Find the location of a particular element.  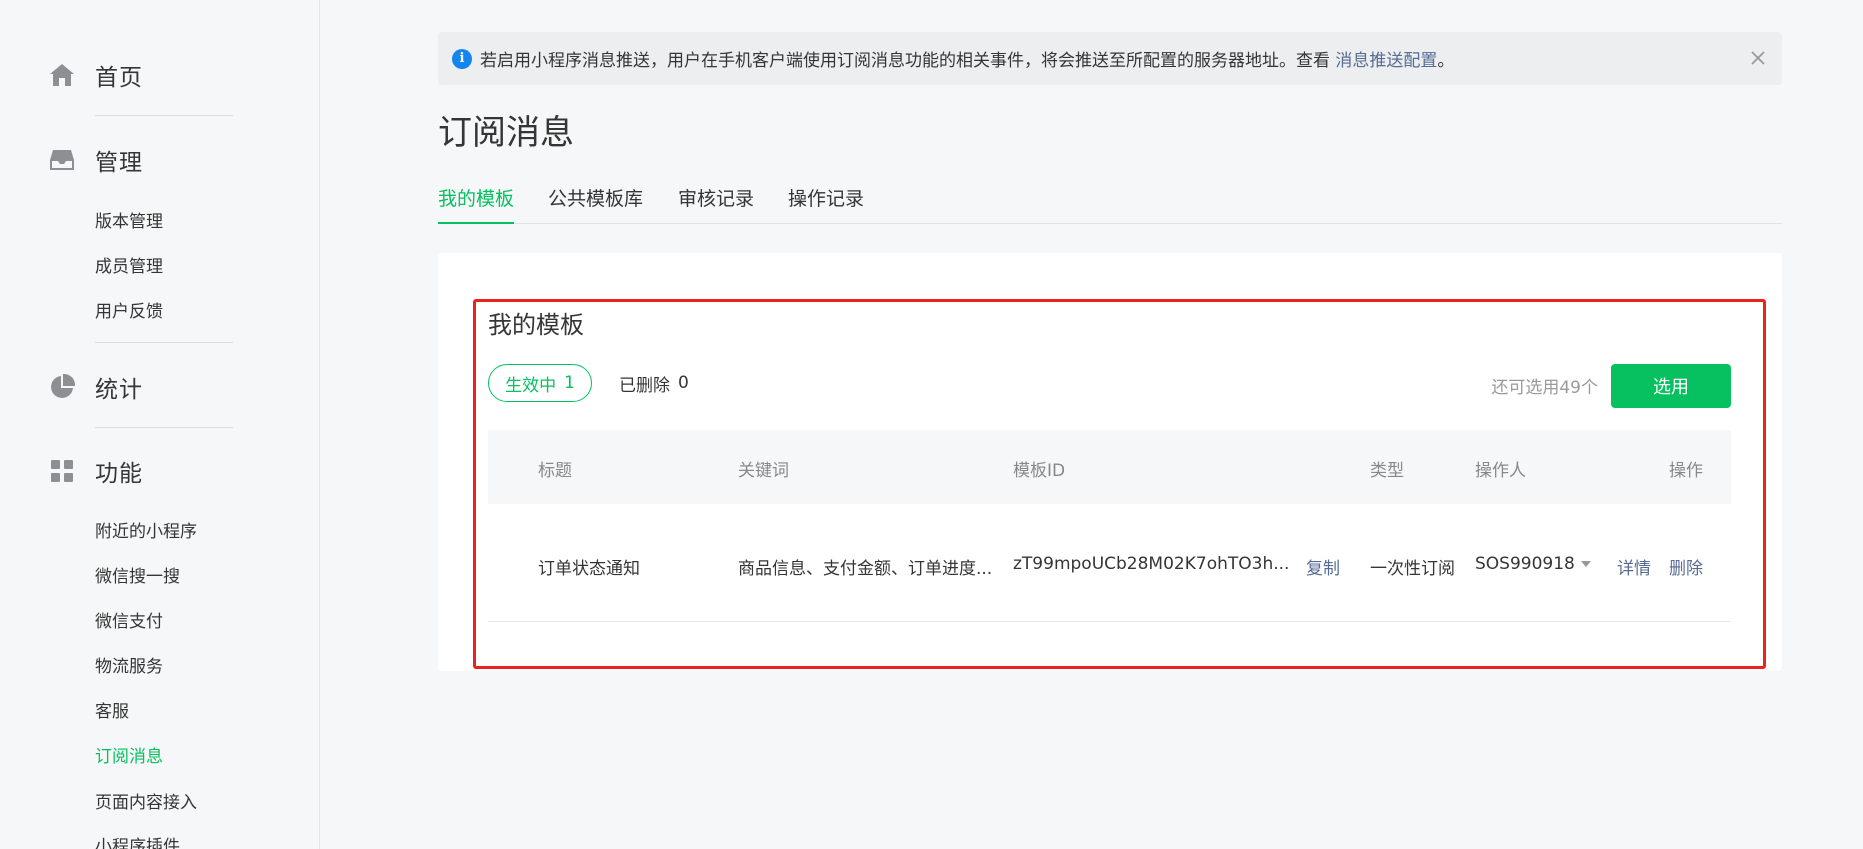

sidebar-item-label: 统计 is located at coordinates (119, 390).